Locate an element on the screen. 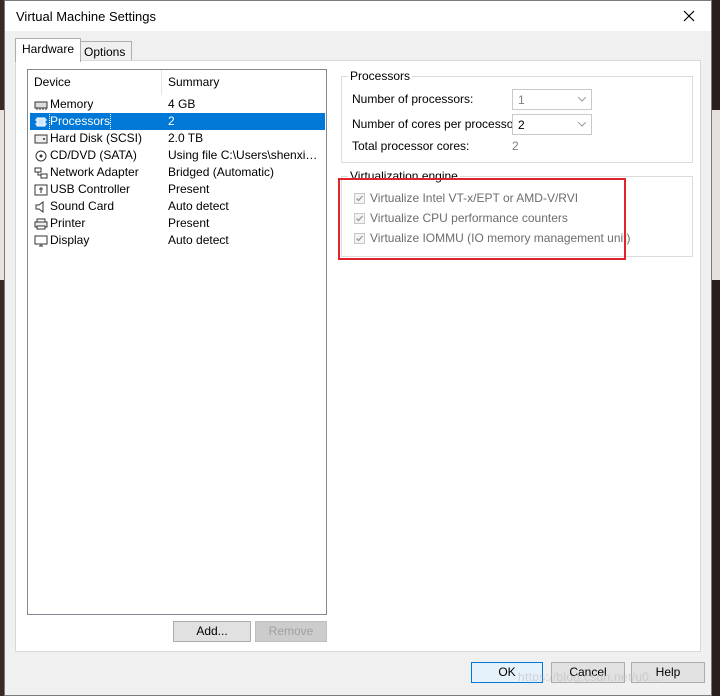 This screenshot has width=720, height=696. network-adapter-icon is located at coordinates (41, 172).